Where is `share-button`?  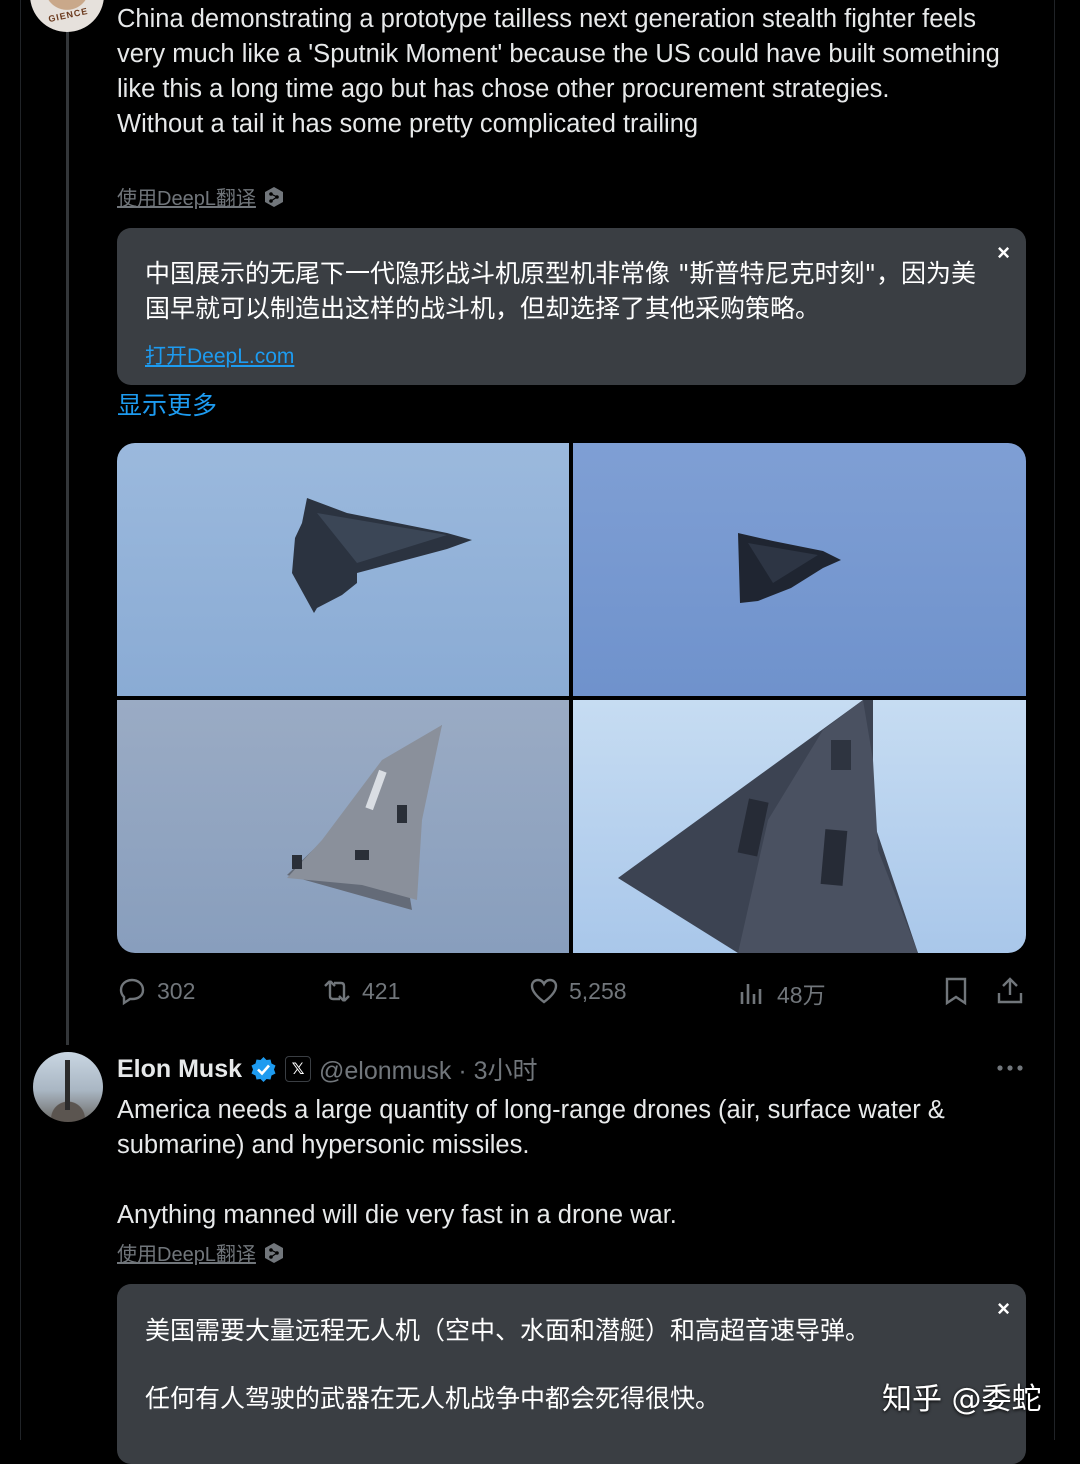
share-button is located at coordinates (1010, 991).